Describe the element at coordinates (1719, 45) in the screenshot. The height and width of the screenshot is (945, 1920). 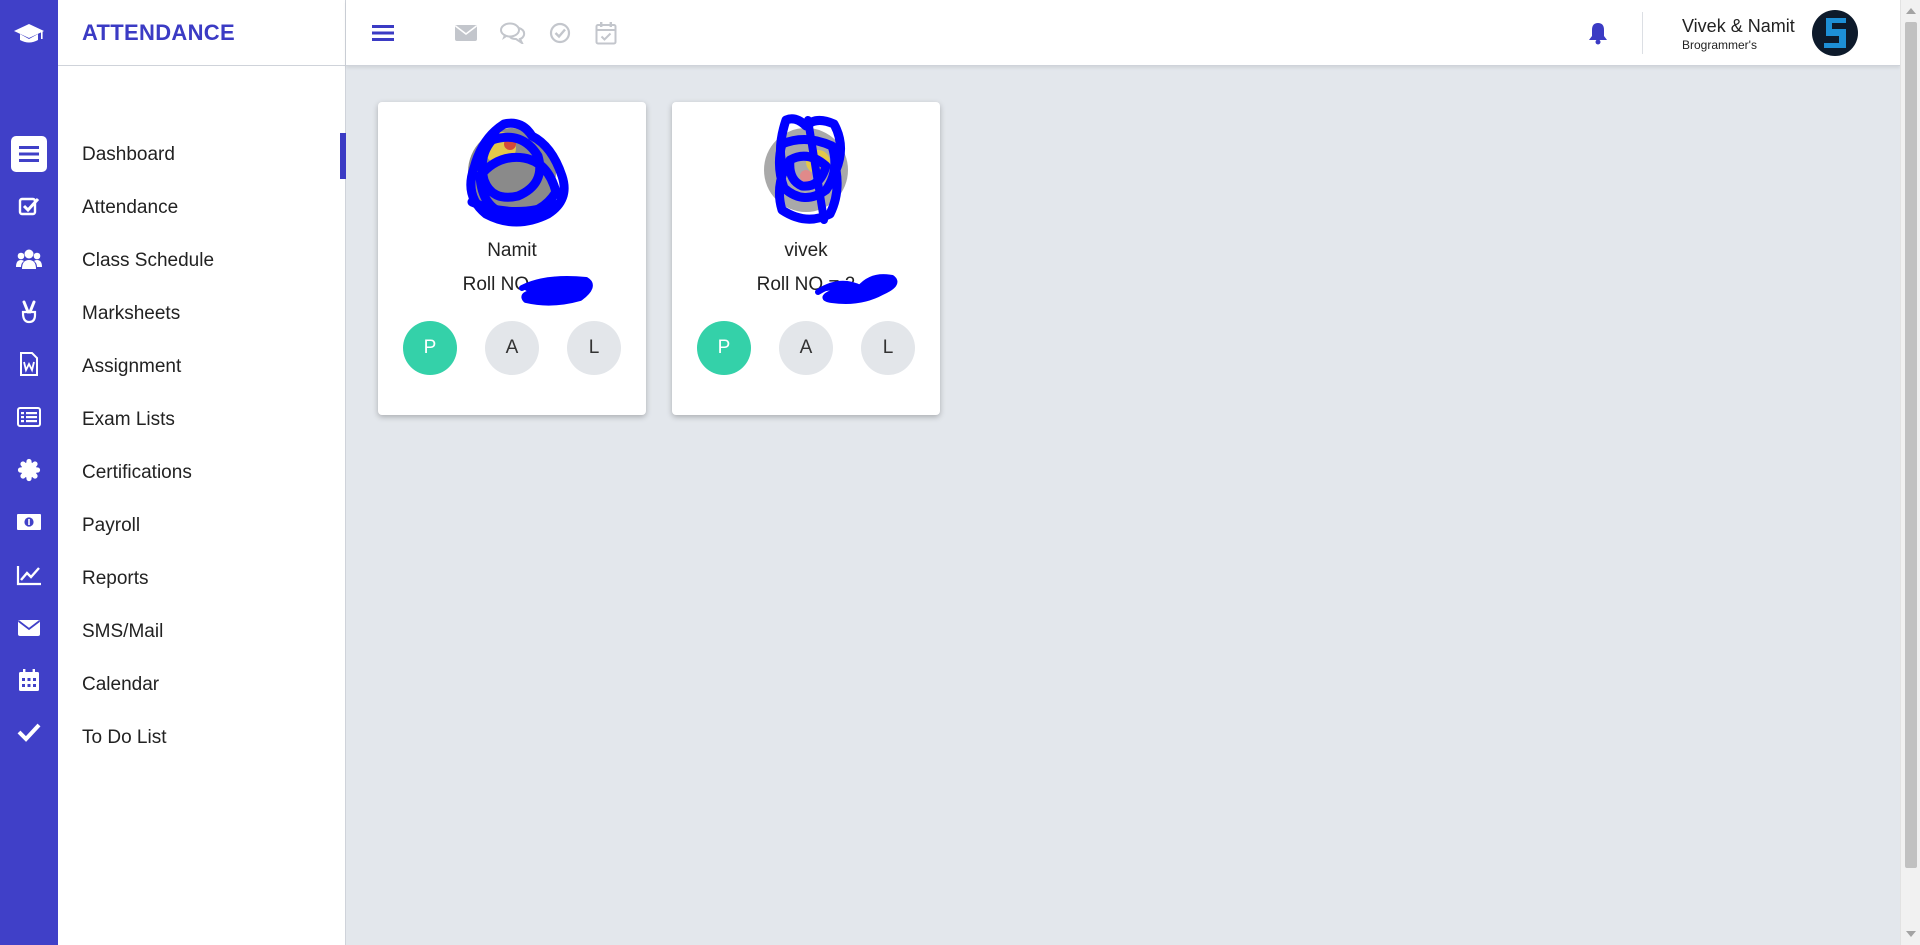
I see `user-org: Brogrammer's` at that location.